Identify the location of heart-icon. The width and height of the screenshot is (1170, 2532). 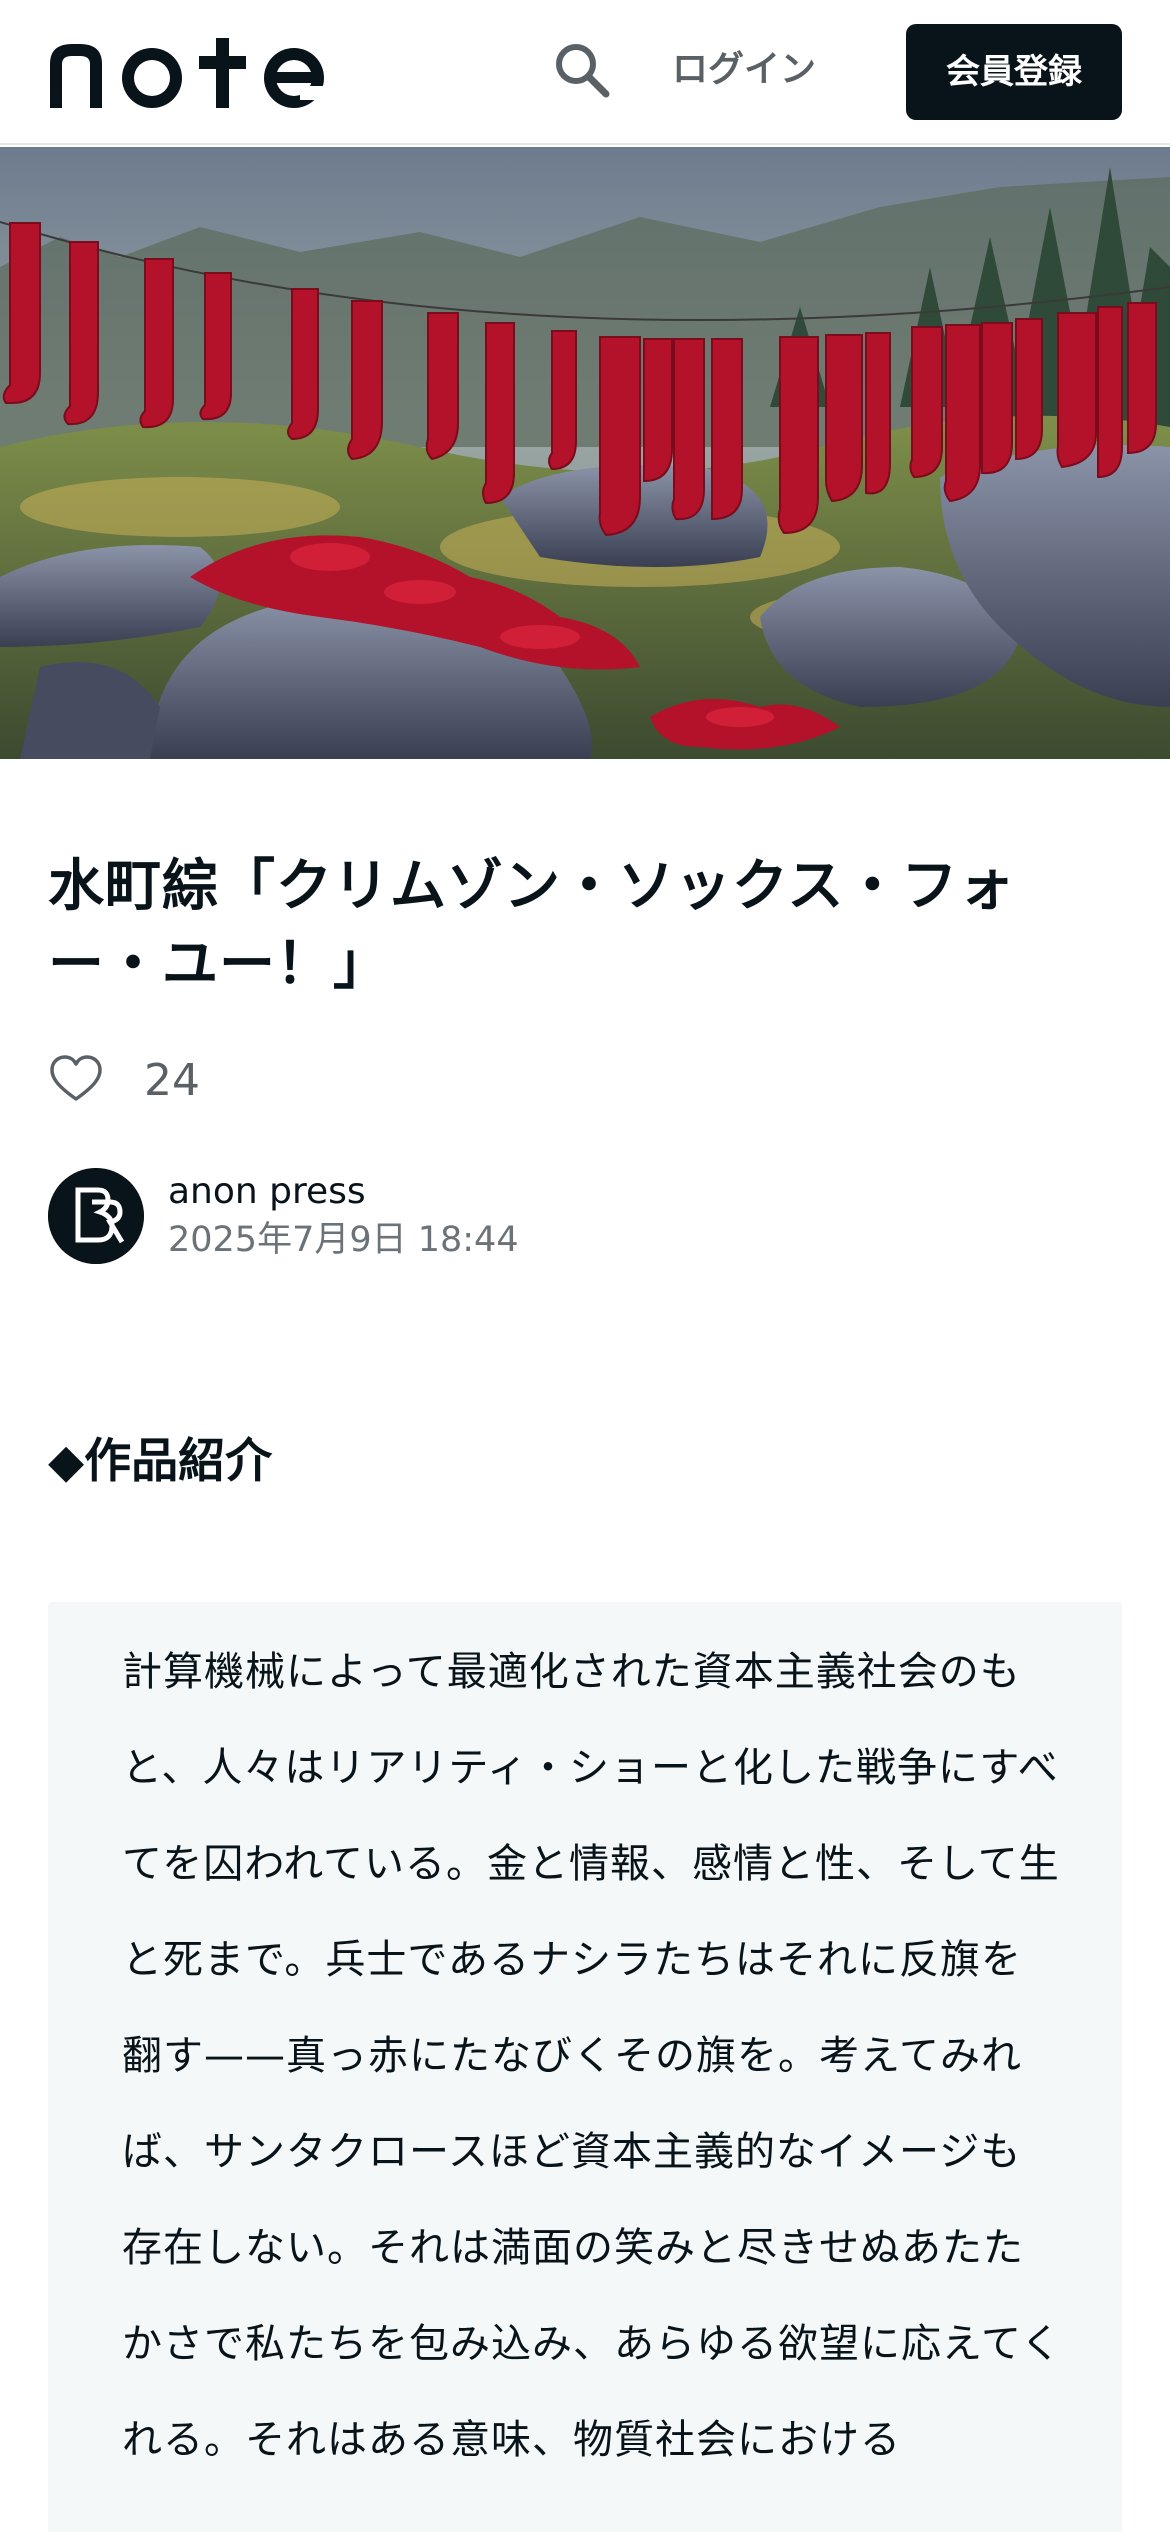
(76, 1080).